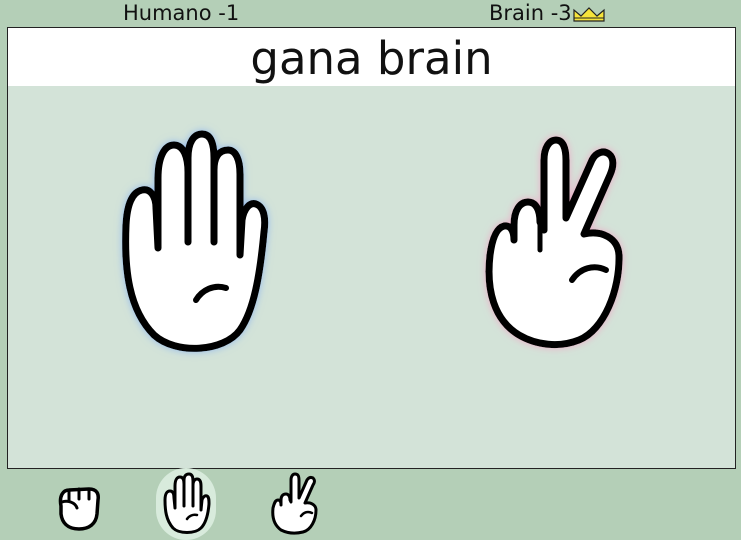 Image resolution: width=741 pixels, height=540 pixels. I want to click on brain-scissors-hand-icon, so click(554, 242).